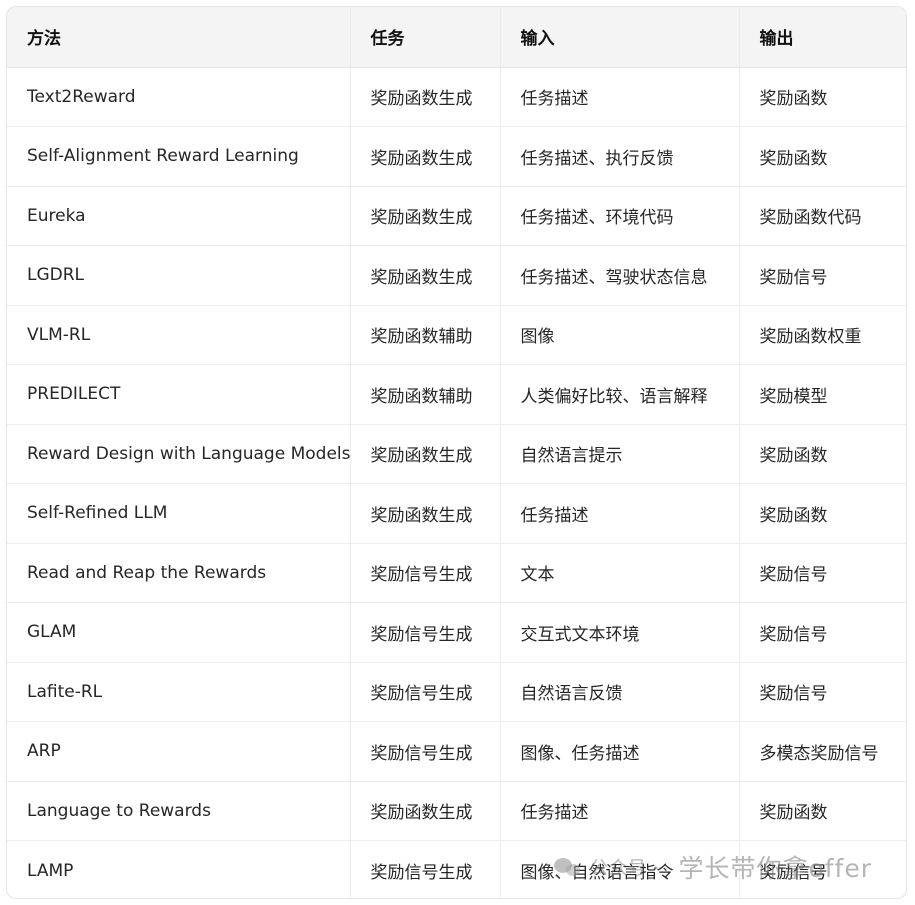 Image resolution: width=915 pixels, height=905 pixels. Describe the element at coordinates (822, 215) in the screenshot. I see `cell-output: 奖励函数代码` at that location.